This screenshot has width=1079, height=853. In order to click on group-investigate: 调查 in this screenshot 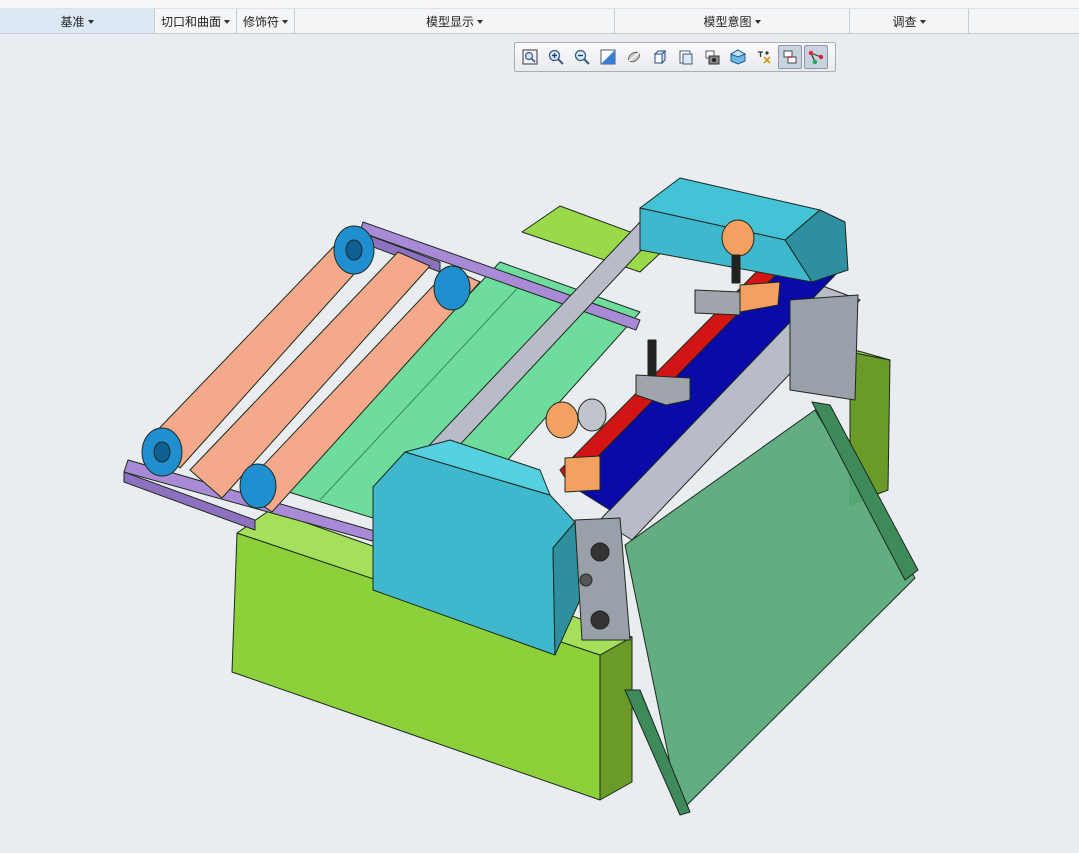, I will do `click(909, 21)`.